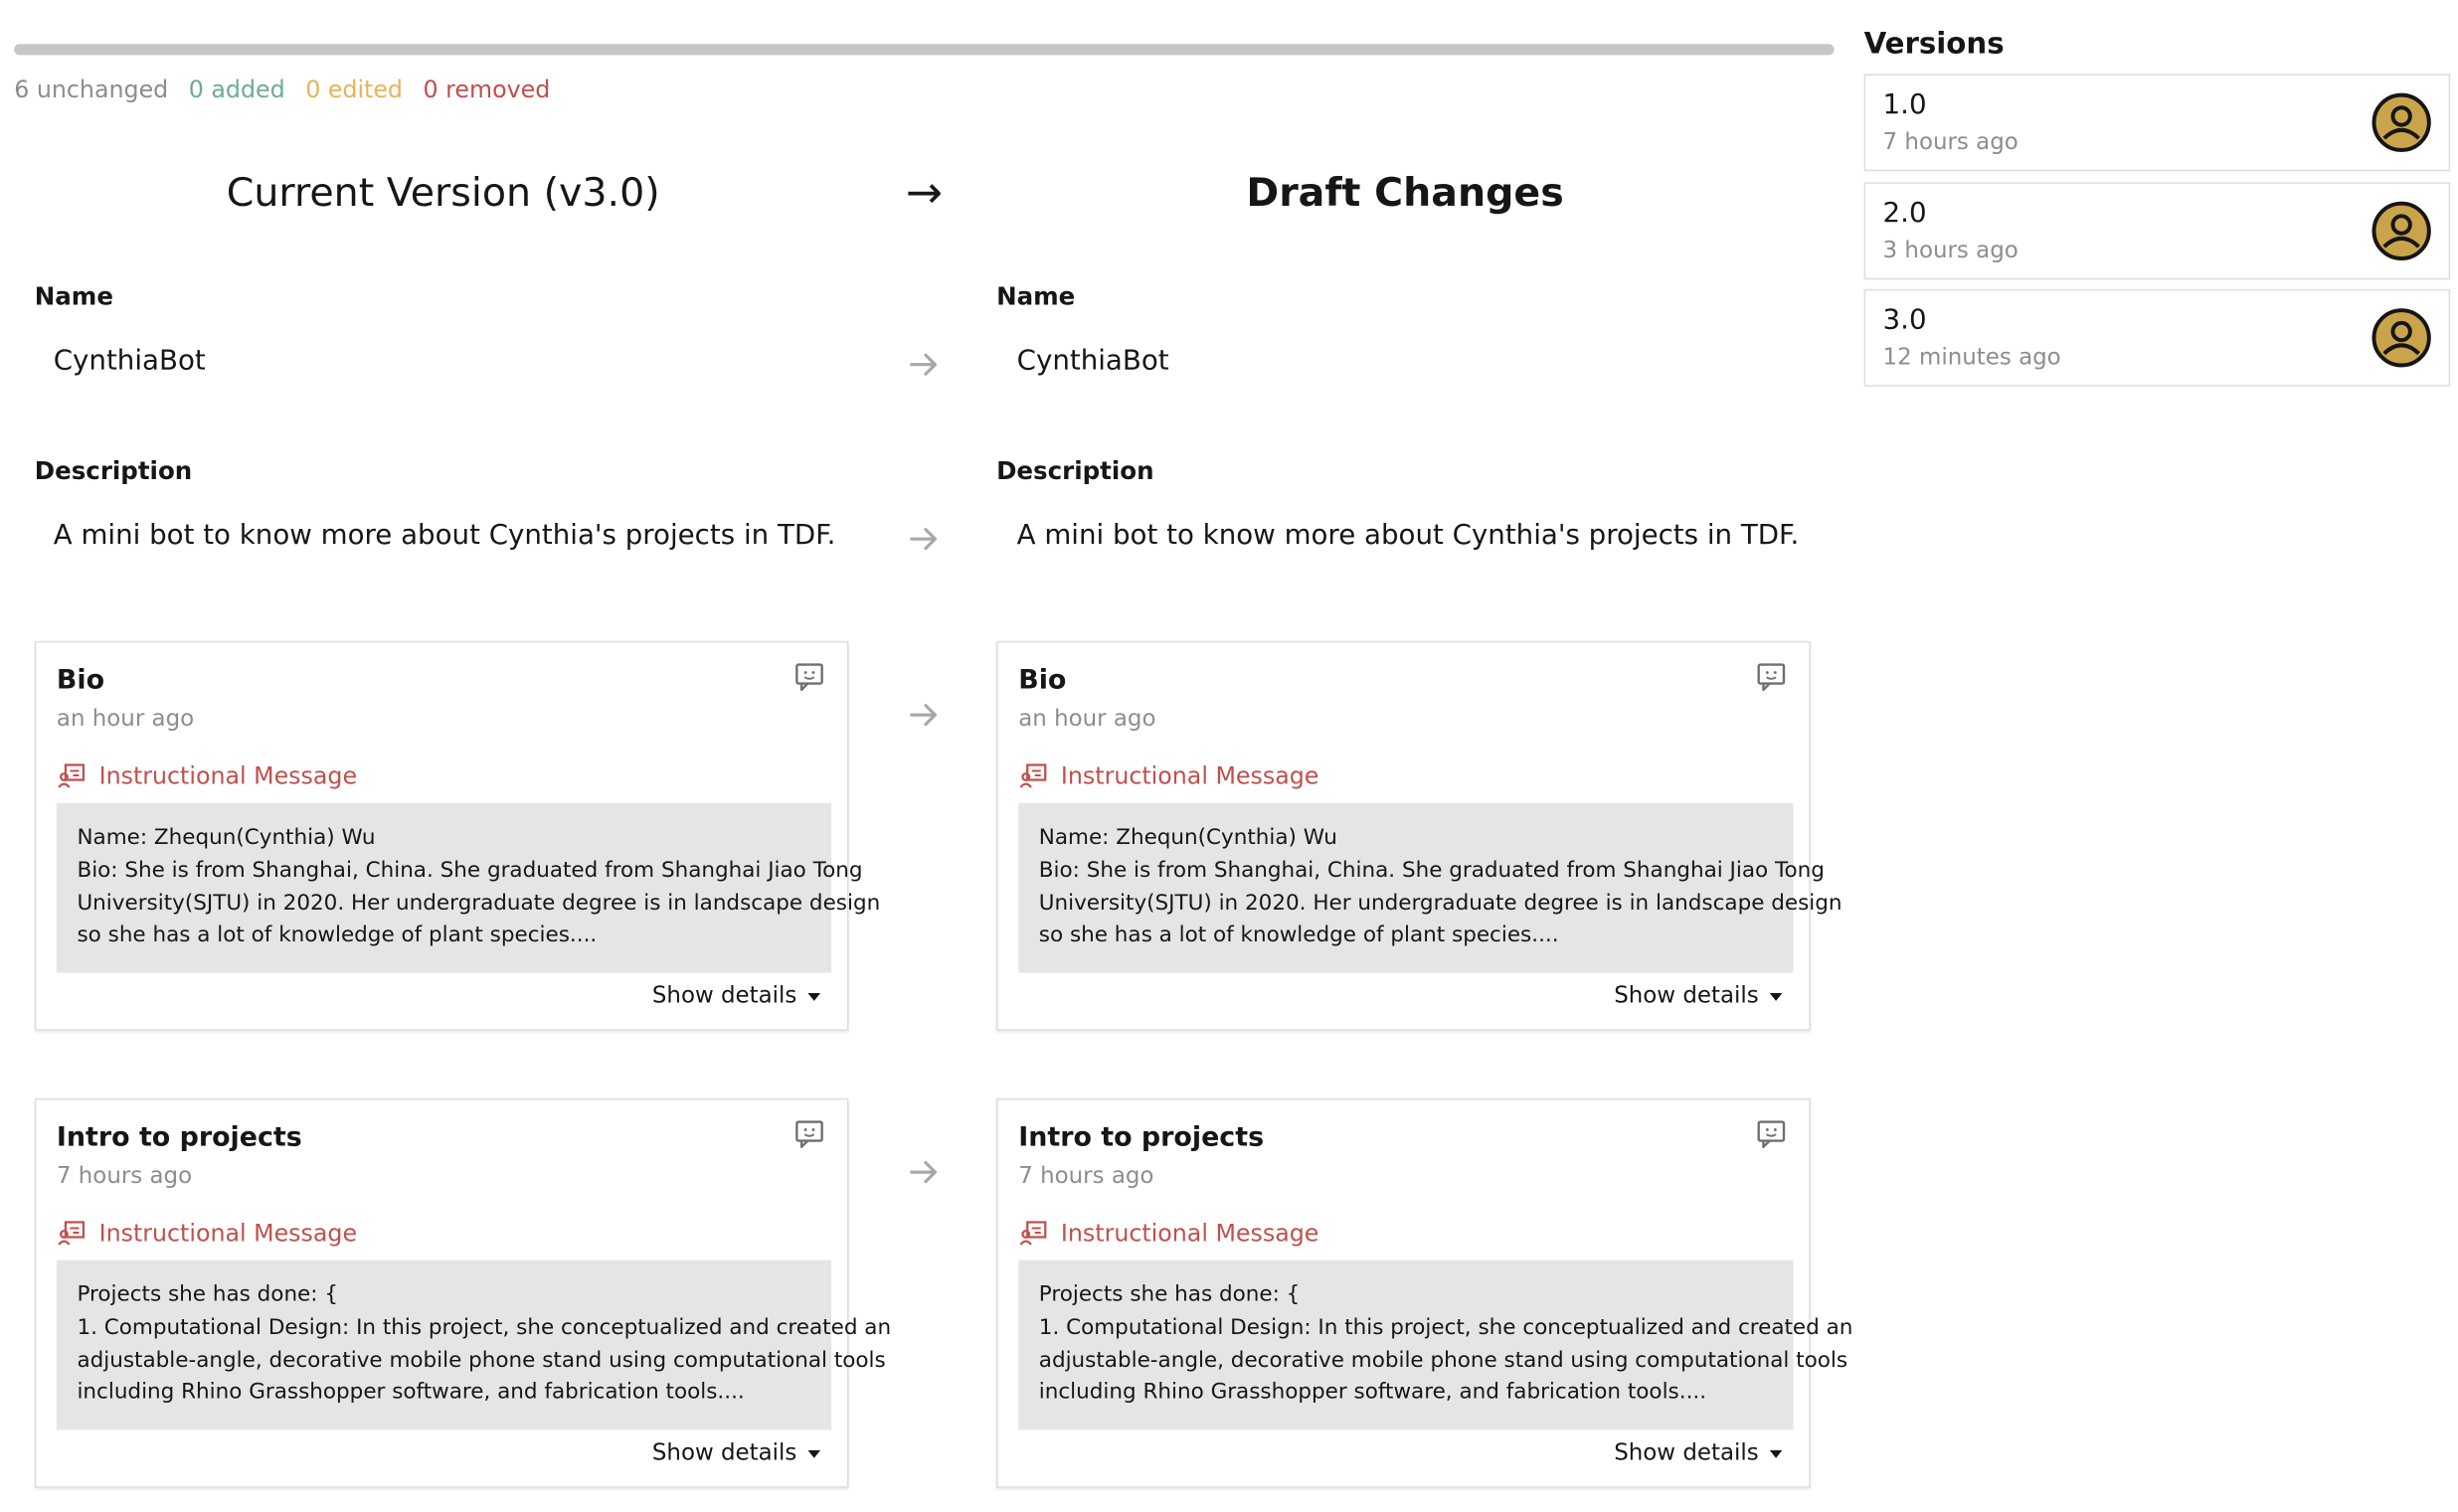 This screenshot has width=2458, height=1512. I want to click on name-label-current: Name, so click(73, 296).